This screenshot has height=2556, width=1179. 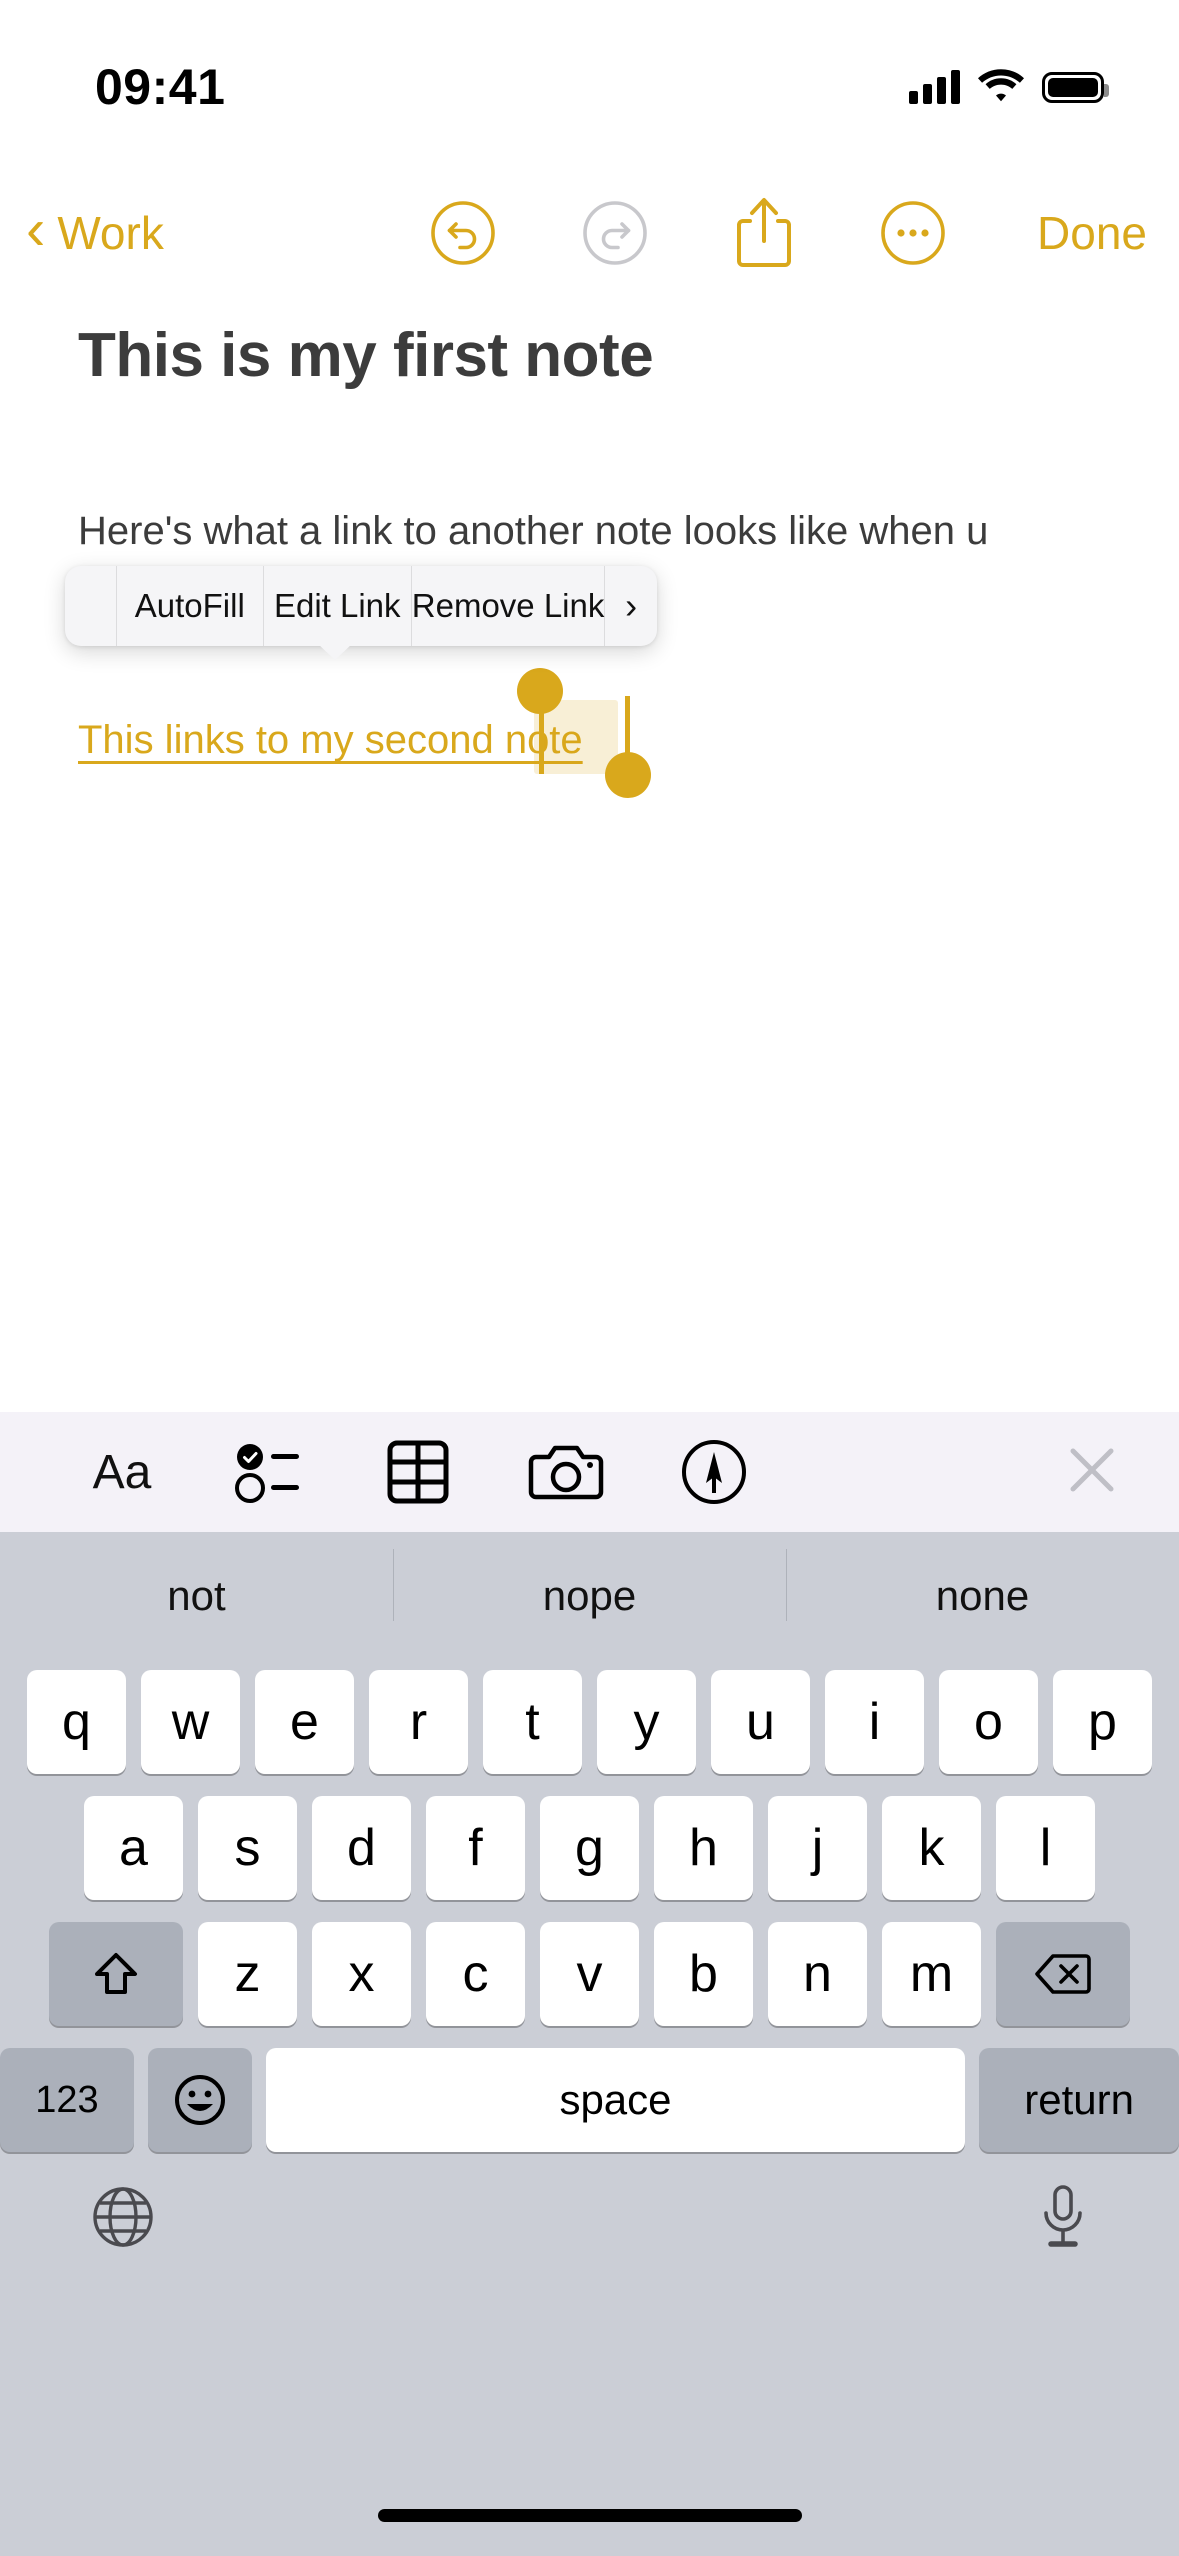 I want to click on share-button, so click(x=764, y=233).